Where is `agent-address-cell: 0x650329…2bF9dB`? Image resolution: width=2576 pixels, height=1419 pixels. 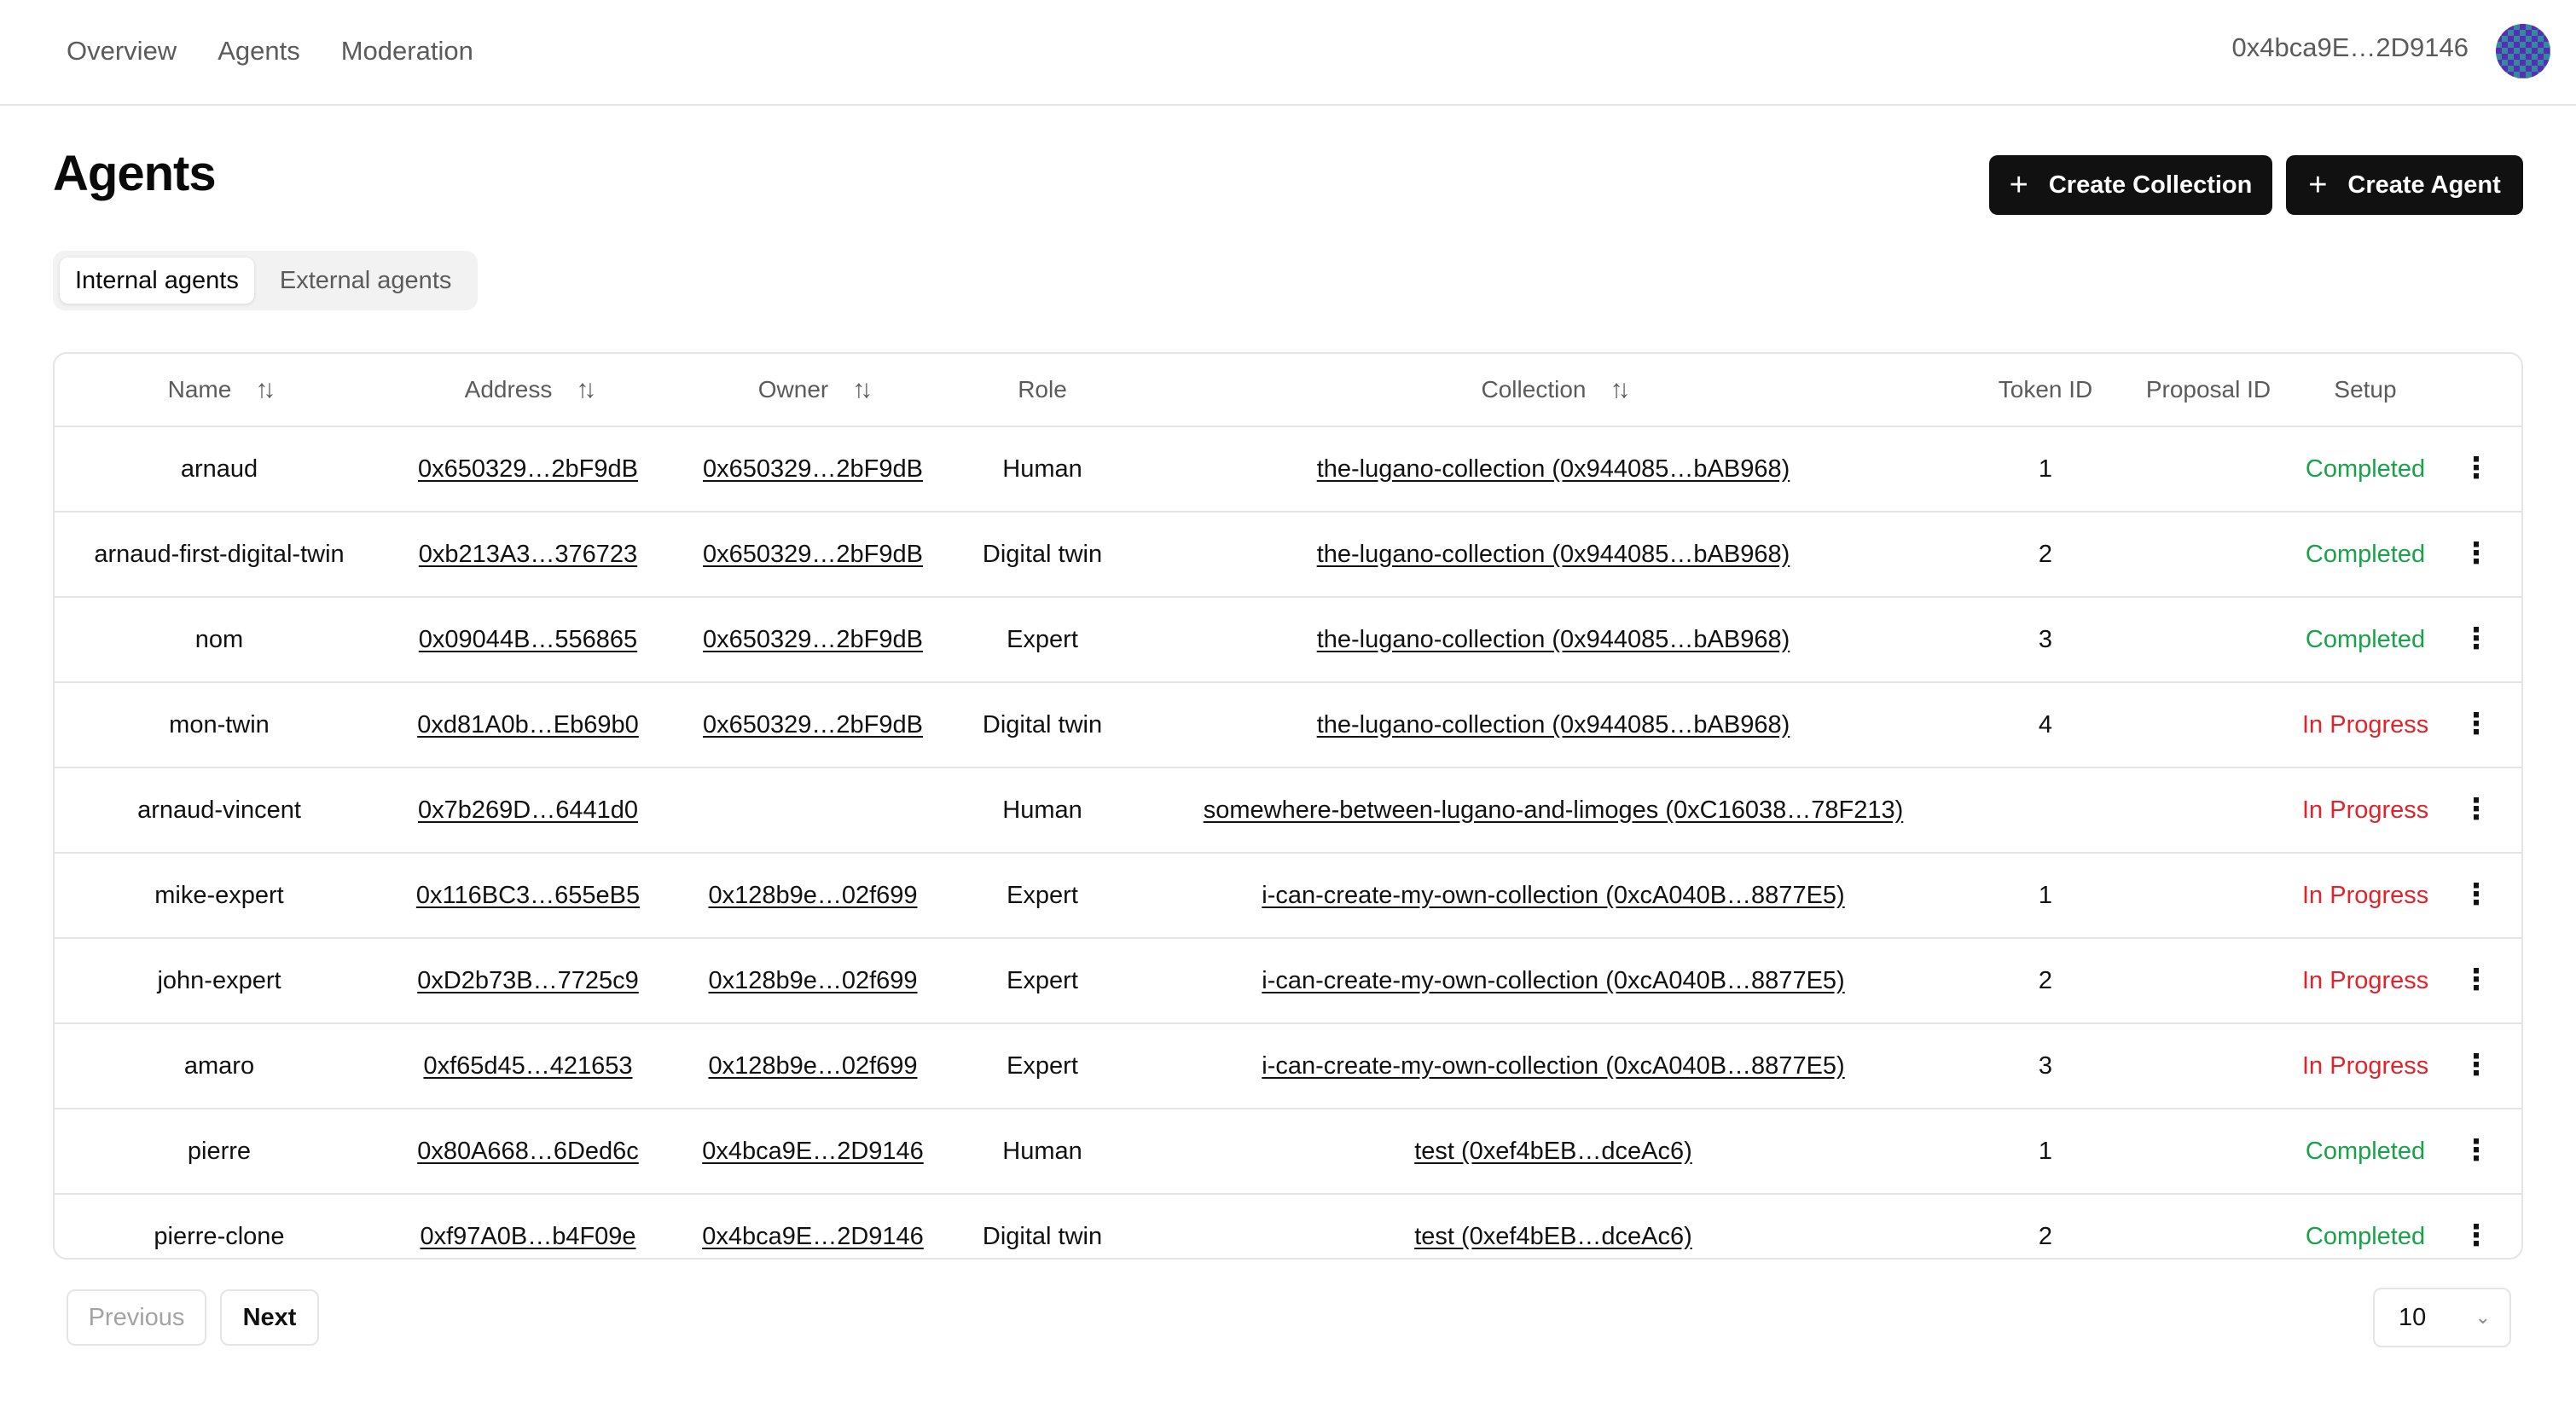 agent-address-cell: 0x650329…2bF9dB is located at coordinates (528, 469).